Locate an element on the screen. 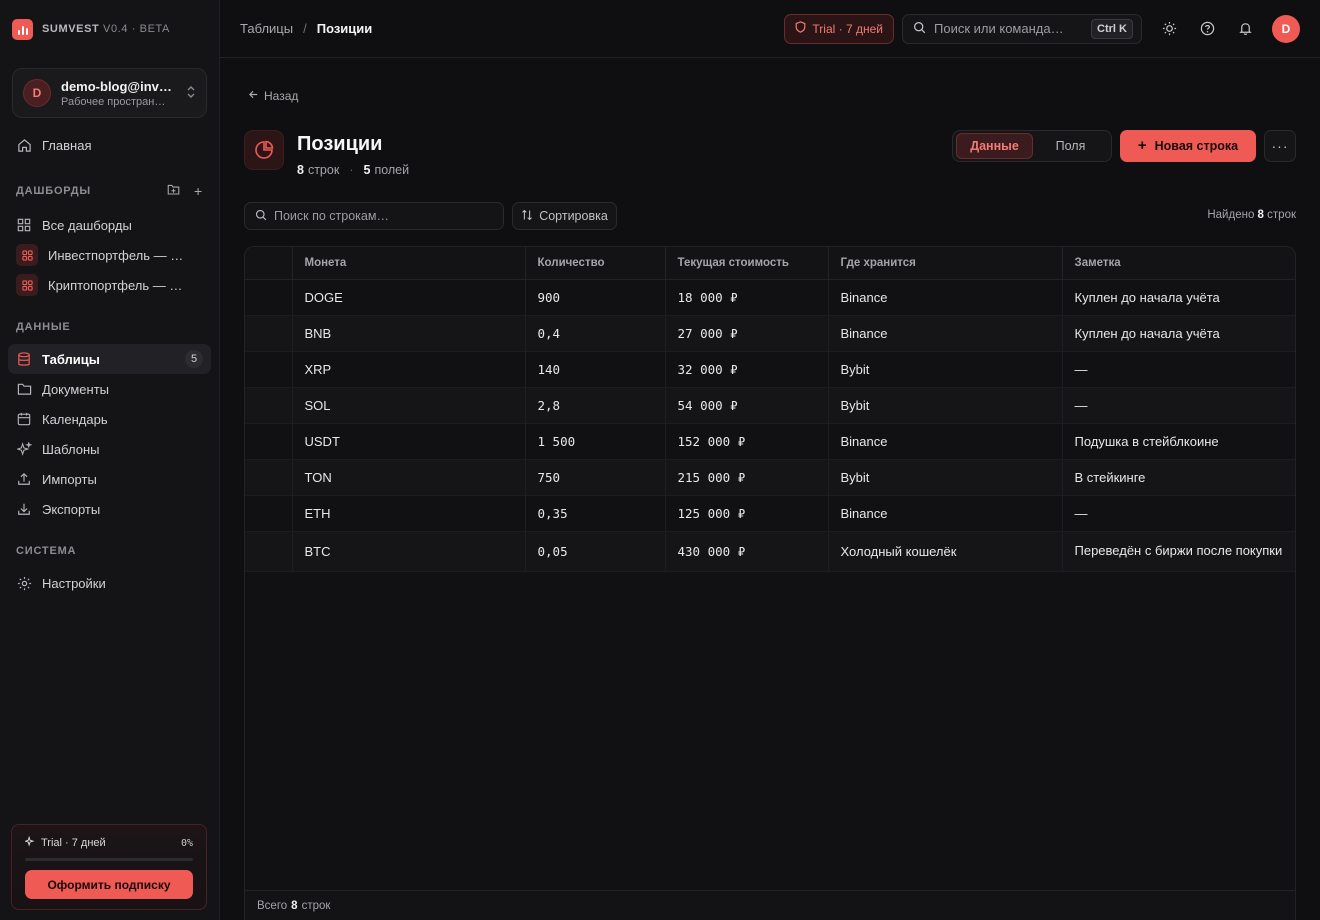 This screenshot has height=920, width=1320. table-cell: 18 000 ₽ is located at coordinates (747, 297).